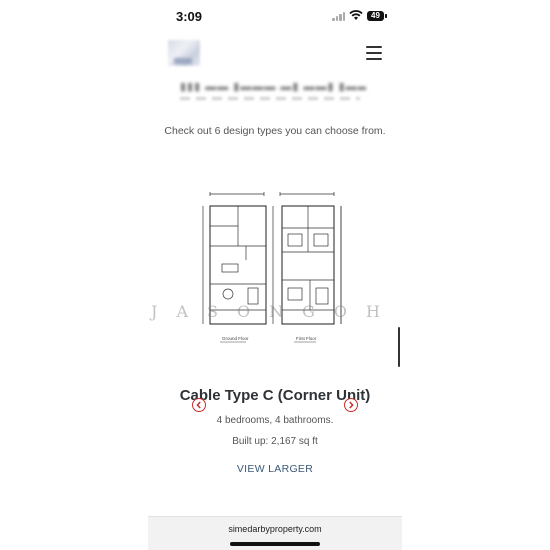 The width and height of the screenshot is (550, 550). I want to click on chevron-right-icon, so click(351, 405).